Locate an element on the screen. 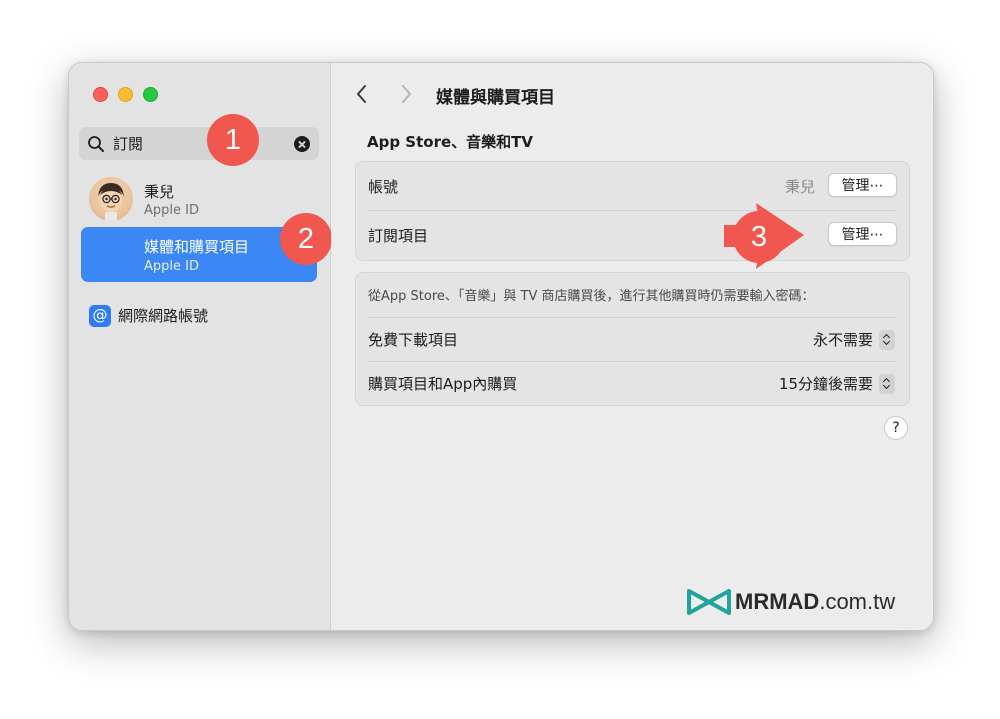  avatar is located at coordinates (111, 199).